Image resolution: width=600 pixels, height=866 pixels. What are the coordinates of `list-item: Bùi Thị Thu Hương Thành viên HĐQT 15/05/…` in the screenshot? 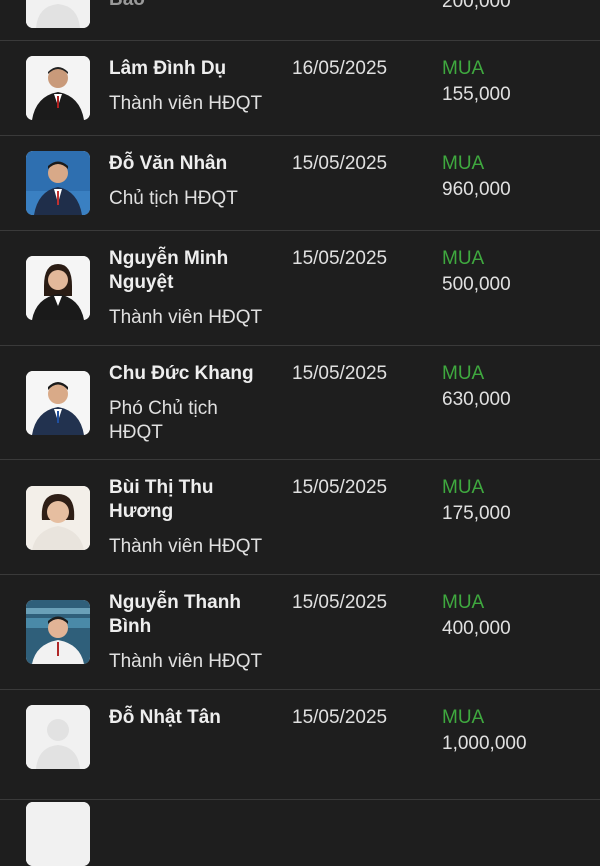 It's located at (300, 517).